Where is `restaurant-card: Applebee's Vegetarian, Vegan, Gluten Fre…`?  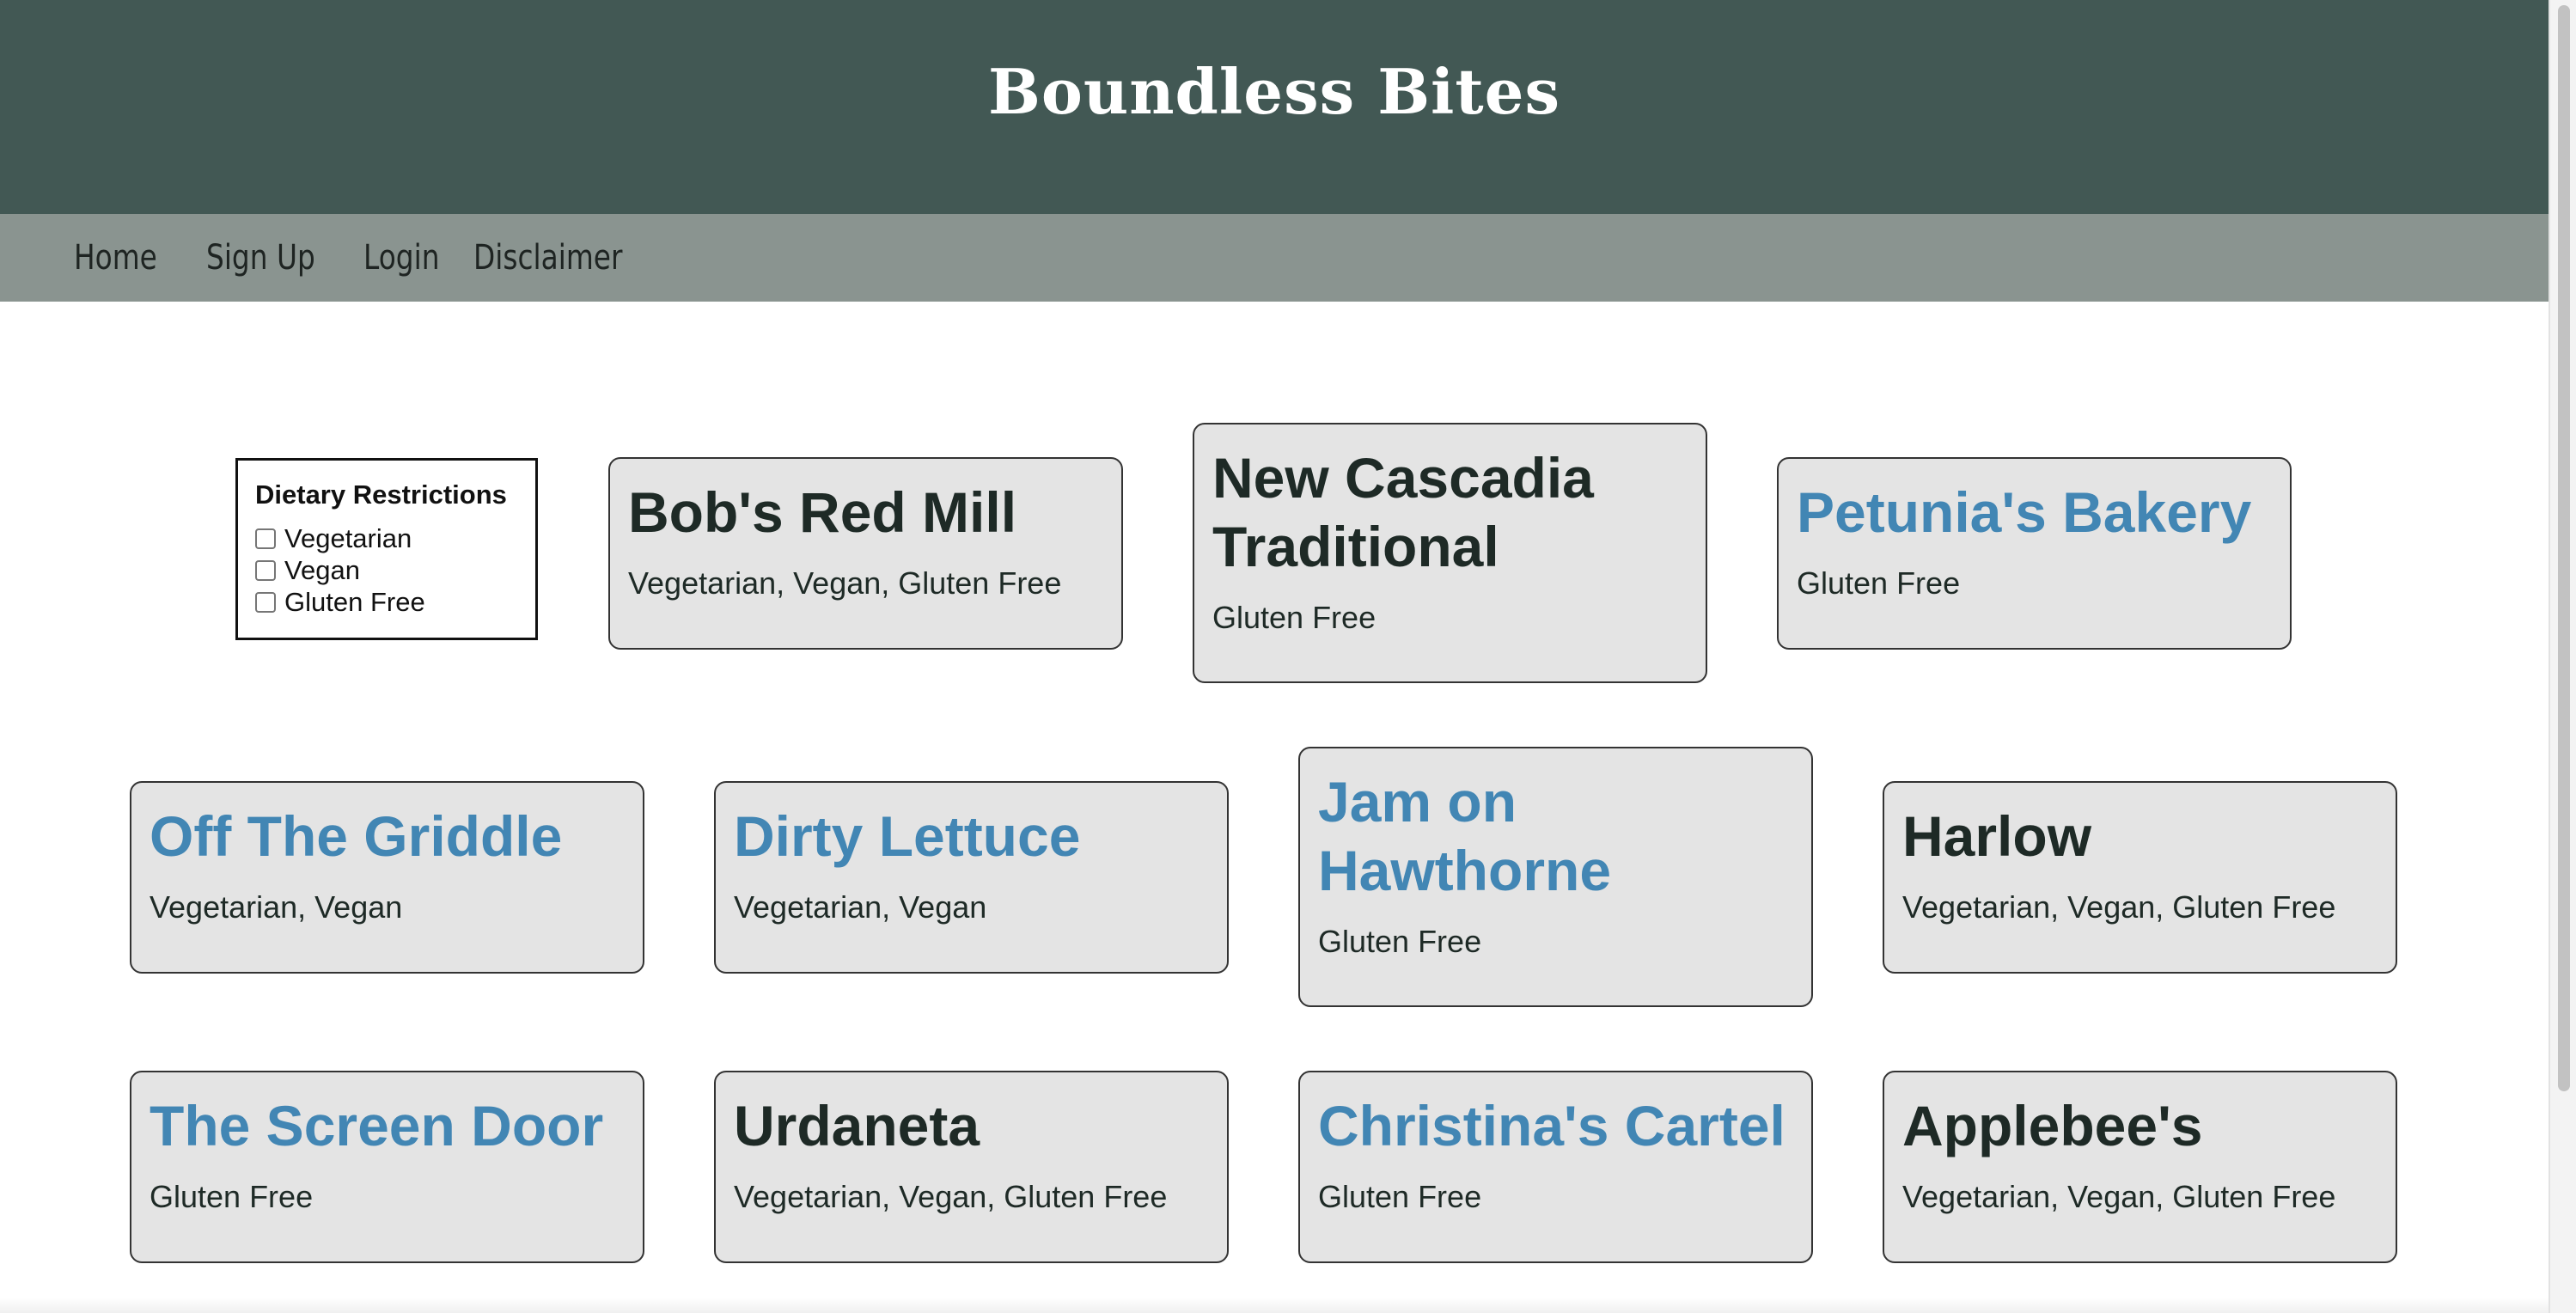 restaurant-card: Applebee's Vegetarian, Vegan, Gluten Fre… is located at coordinates (2140, 1167).